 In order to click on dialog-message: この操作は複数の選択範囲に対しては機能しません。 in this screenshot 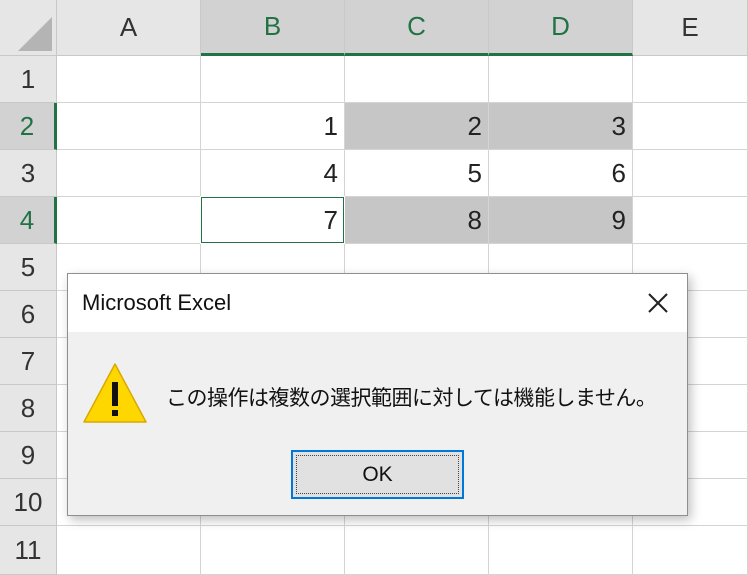, I will do `click(411, 398)`.